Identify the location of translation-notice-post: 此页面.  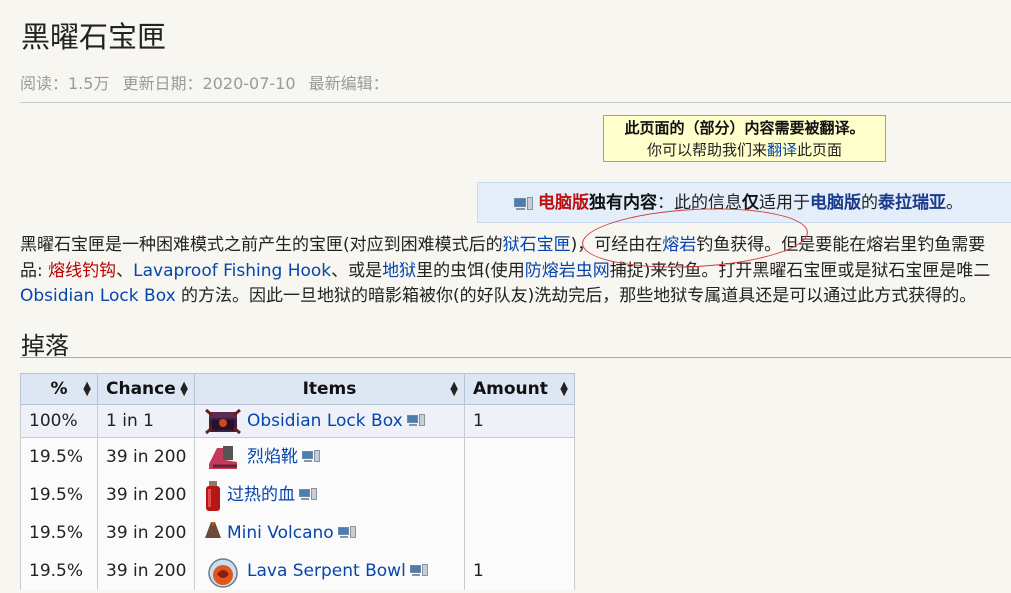
(820, 150).